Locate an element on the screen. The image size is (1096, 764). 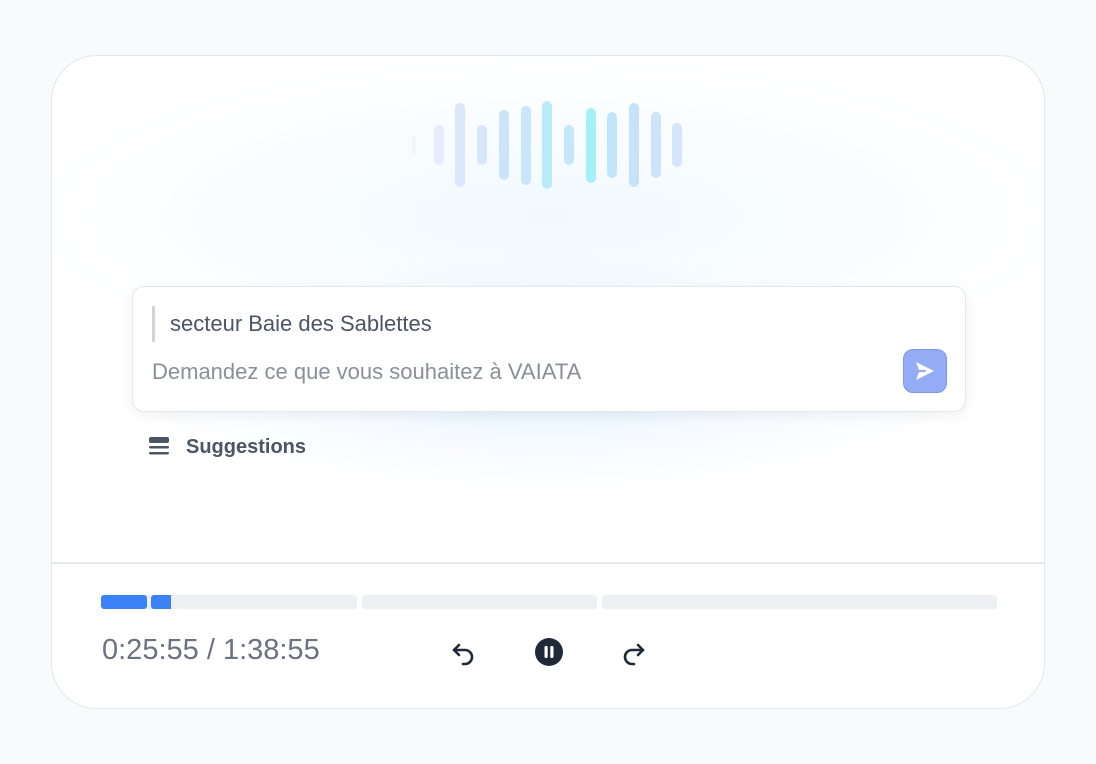
forward-button is located at coordinates (633, 652).